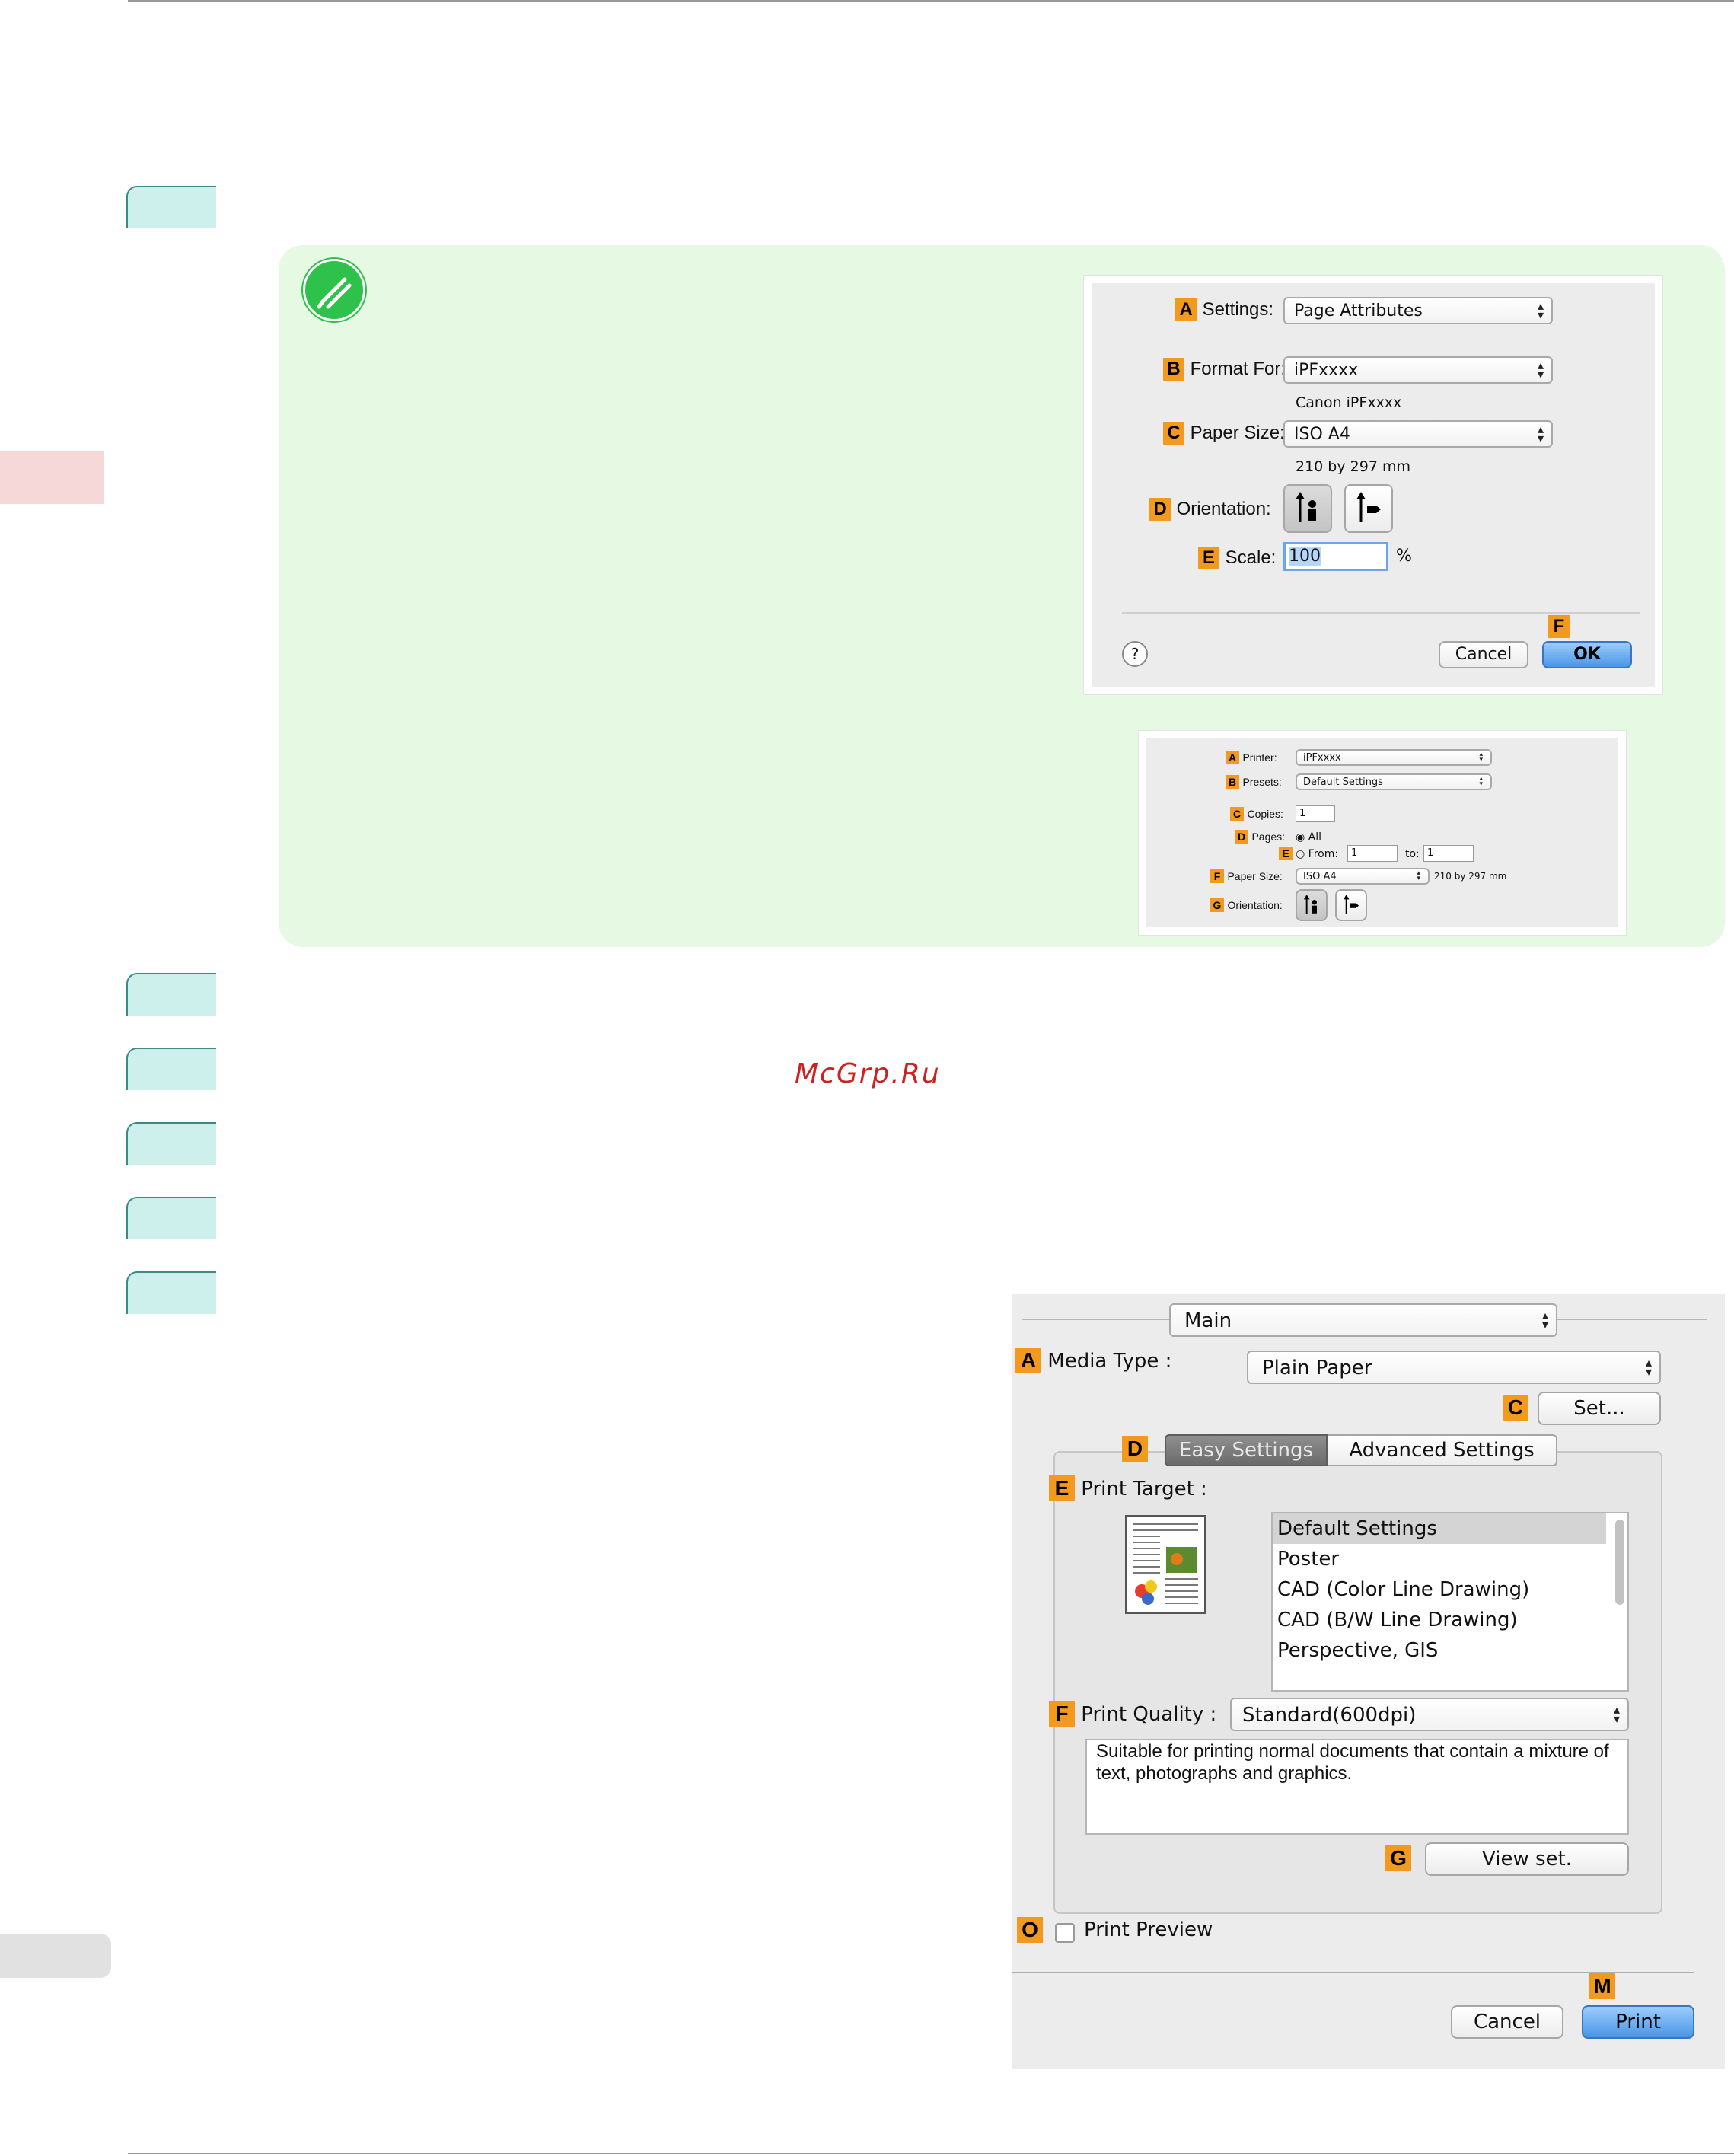 The height and width of the screenshot is (2156, 1734). I want to click on panel-popup: Main ▴ ▾, so click(1363, 1320).